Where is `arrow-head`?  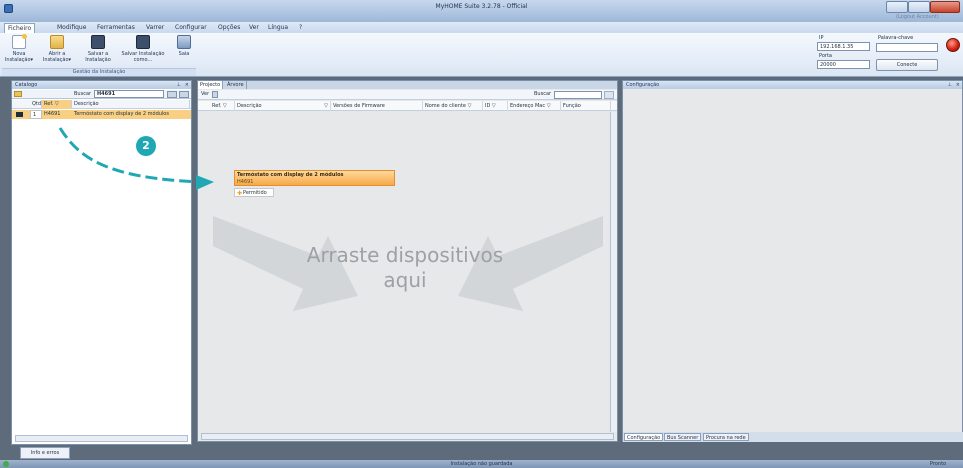 arrow-head is located at coordinates (205, 182).